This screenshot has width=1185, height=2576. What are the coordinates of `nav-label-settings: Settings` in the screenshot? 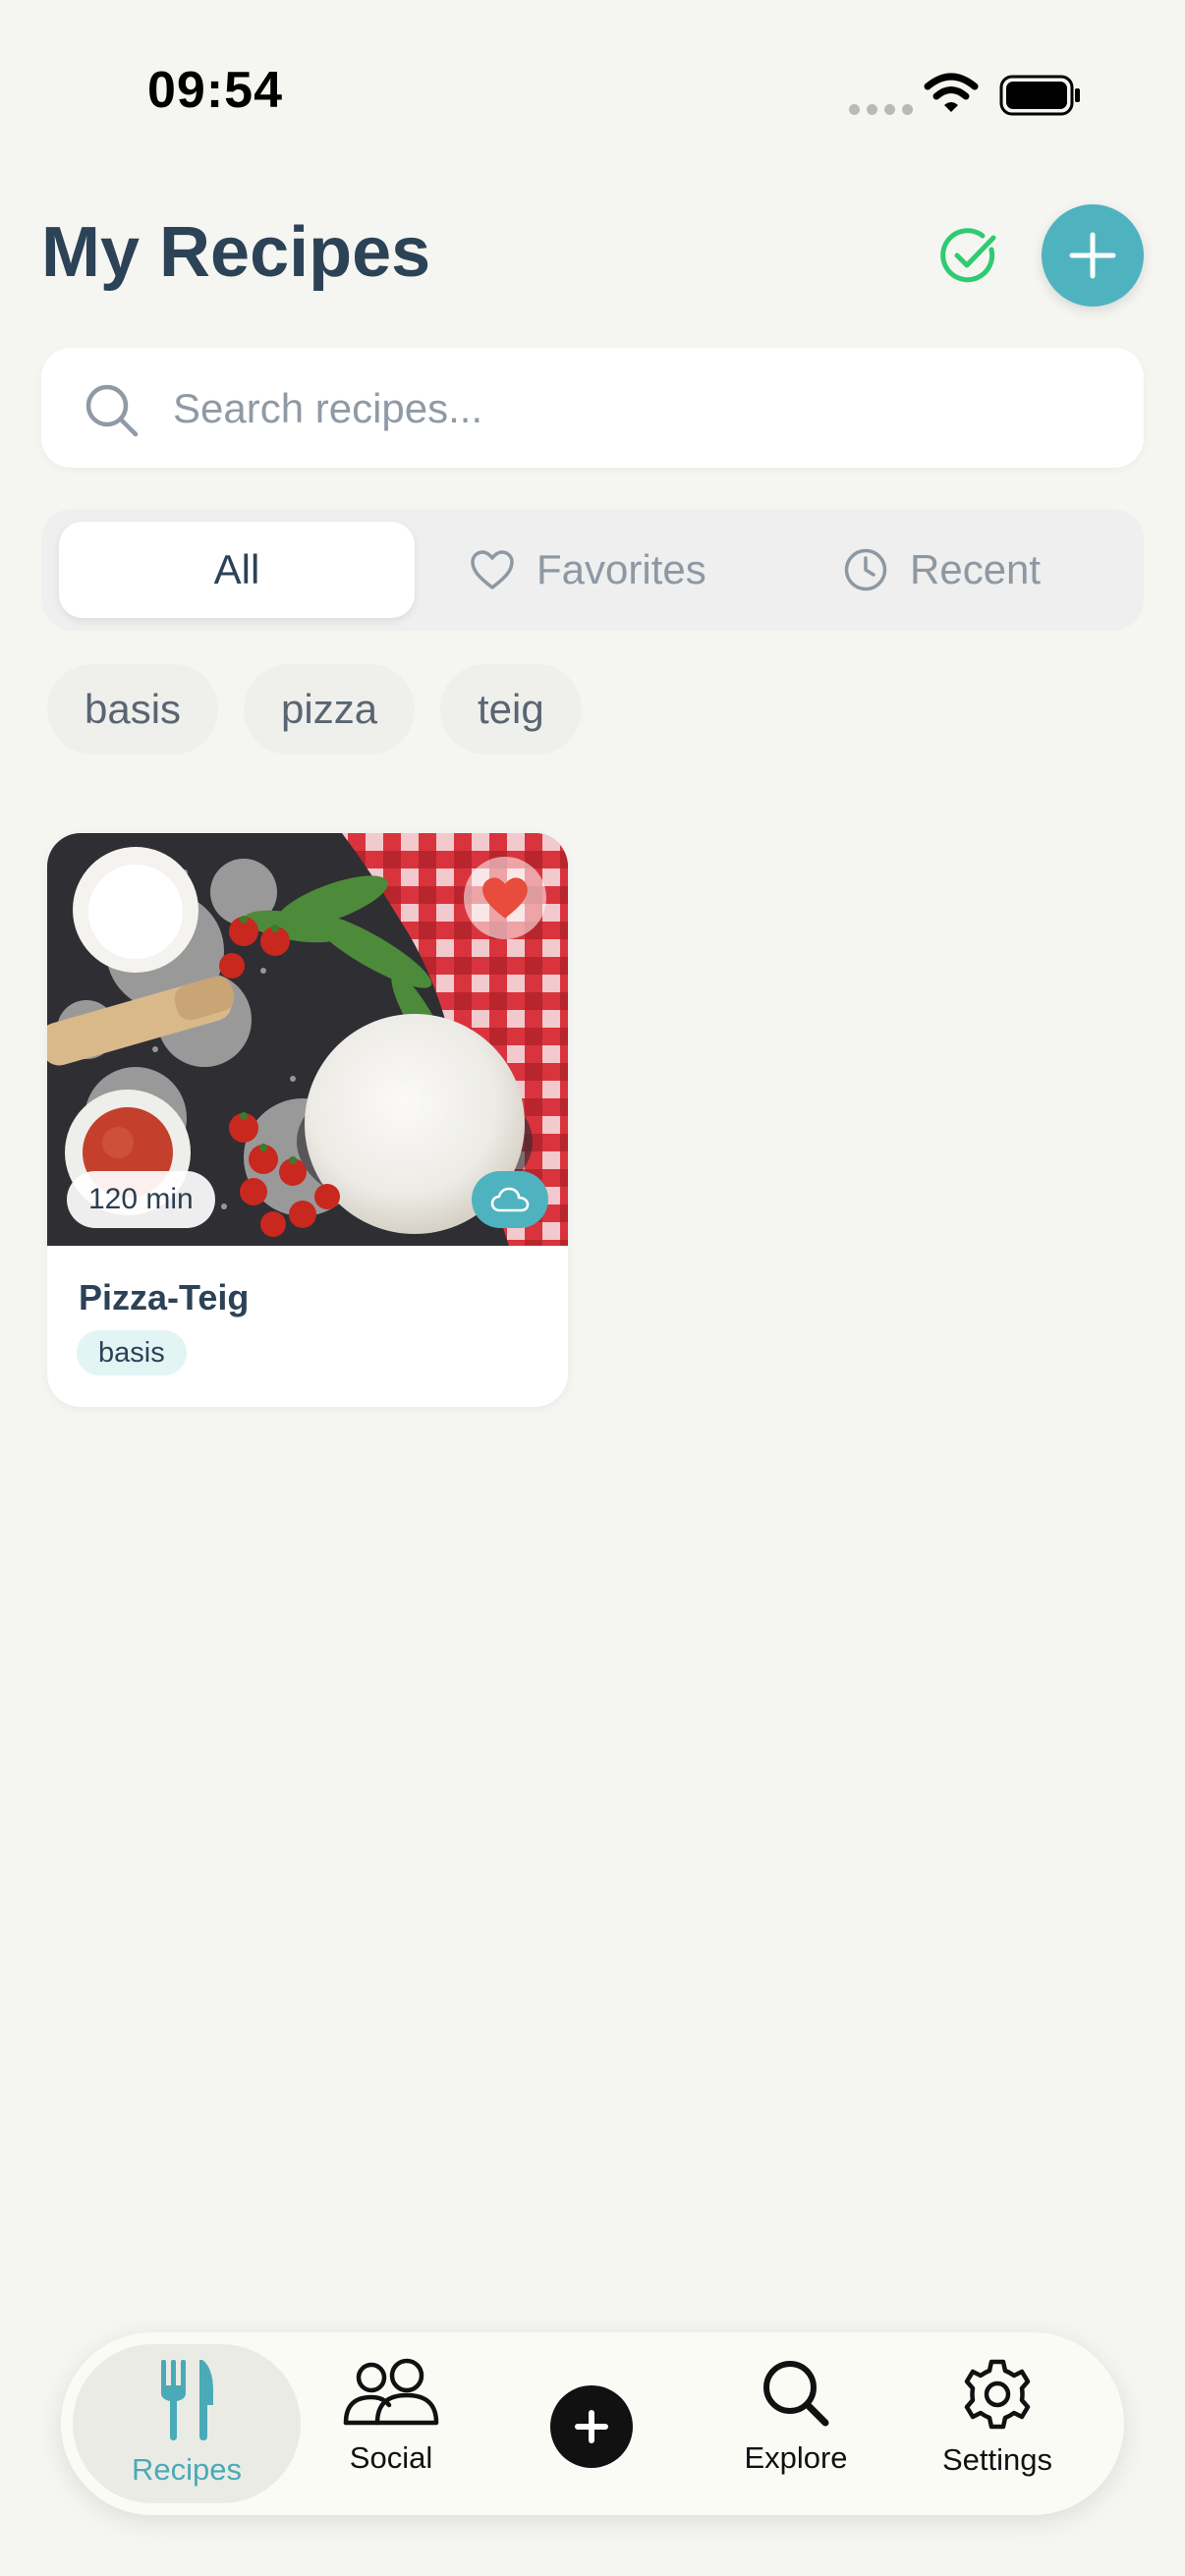 It's located at (997, 2459).